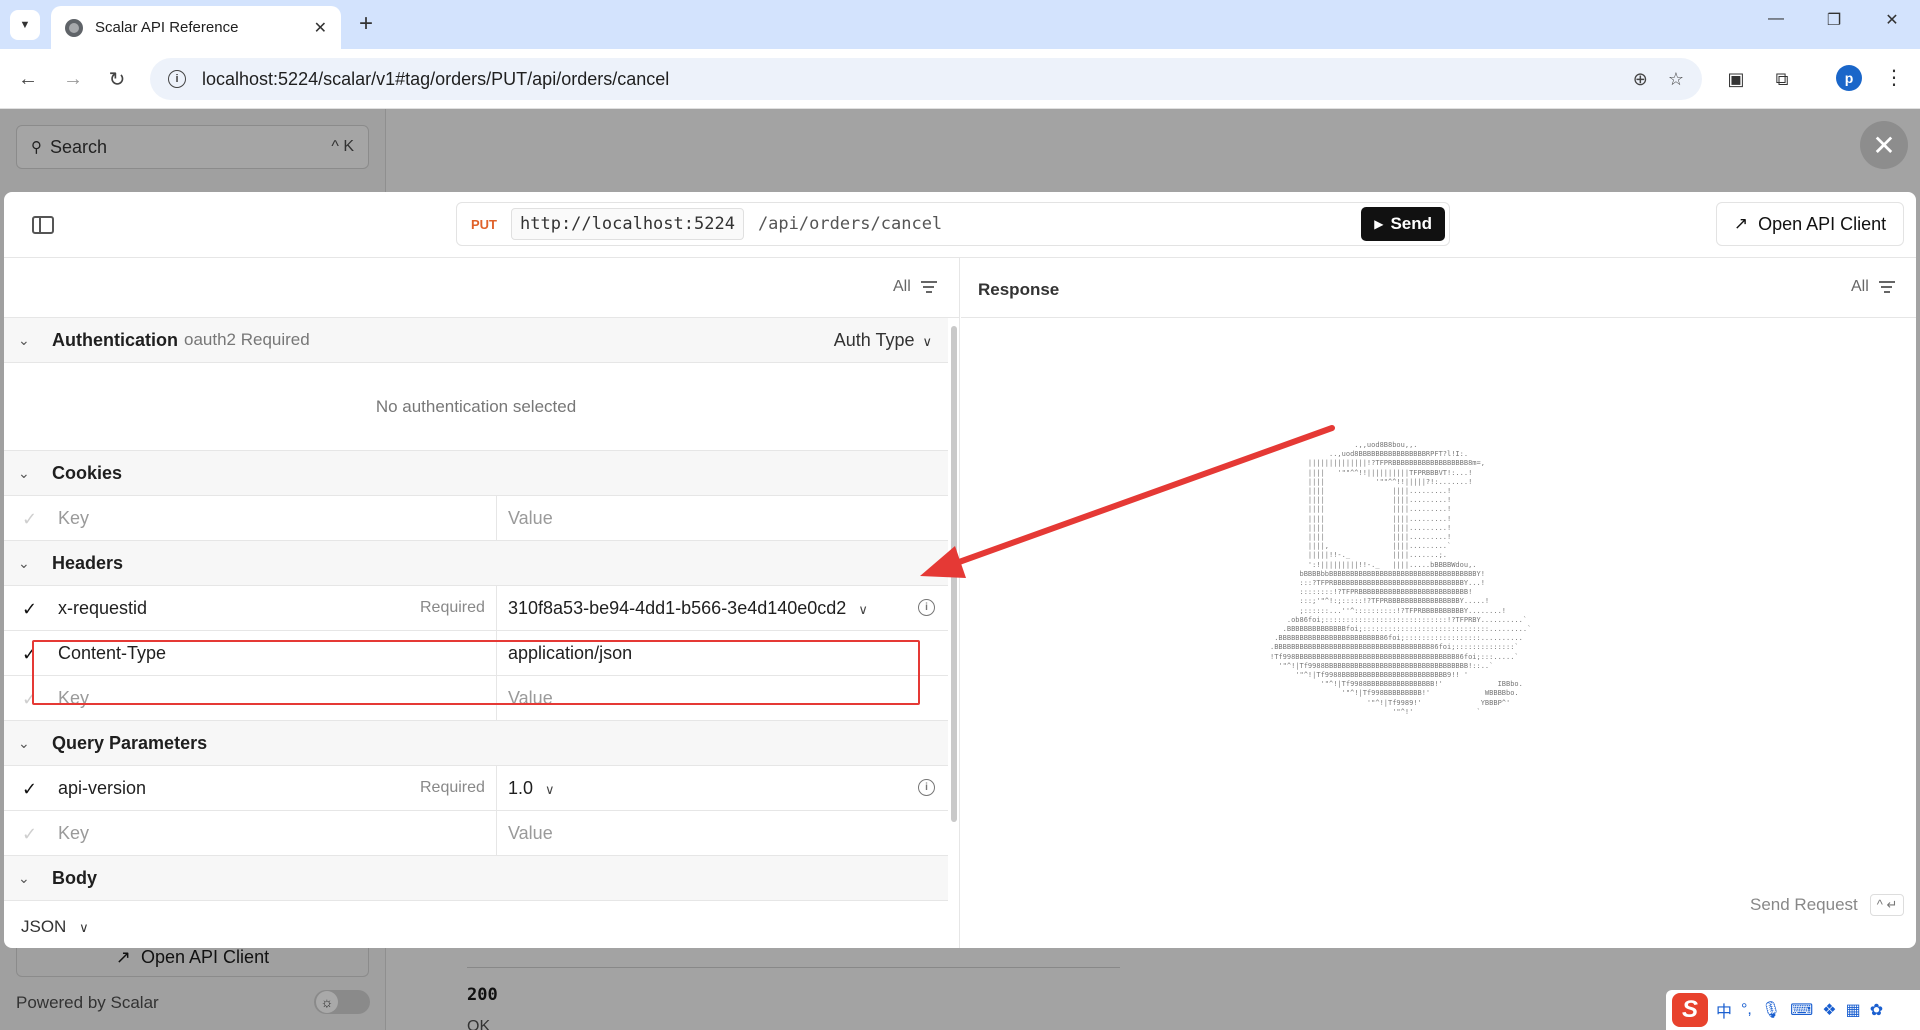  What do you see at coordinates (342, 1002) in the screenshot?
I see `theme-toggle: ☼` at bounding box center [342, 1002].